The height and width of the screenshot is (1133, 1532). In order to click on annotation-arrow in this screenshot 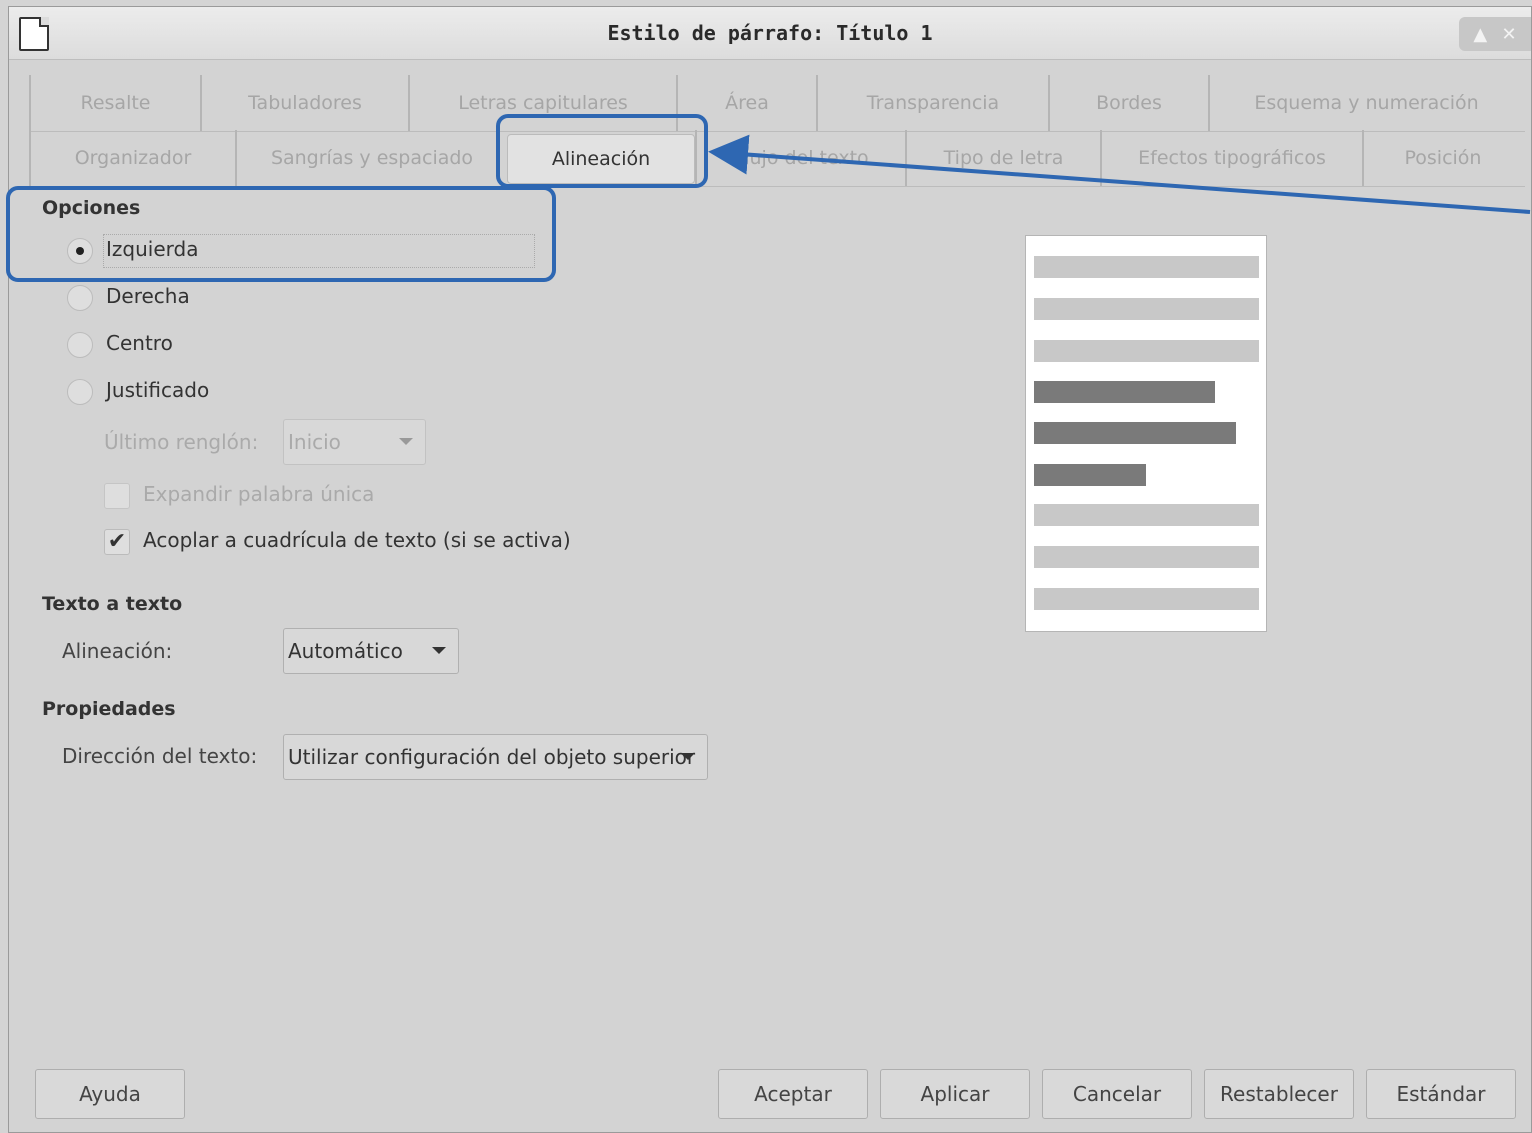, I will do `click(1119, 174)`.